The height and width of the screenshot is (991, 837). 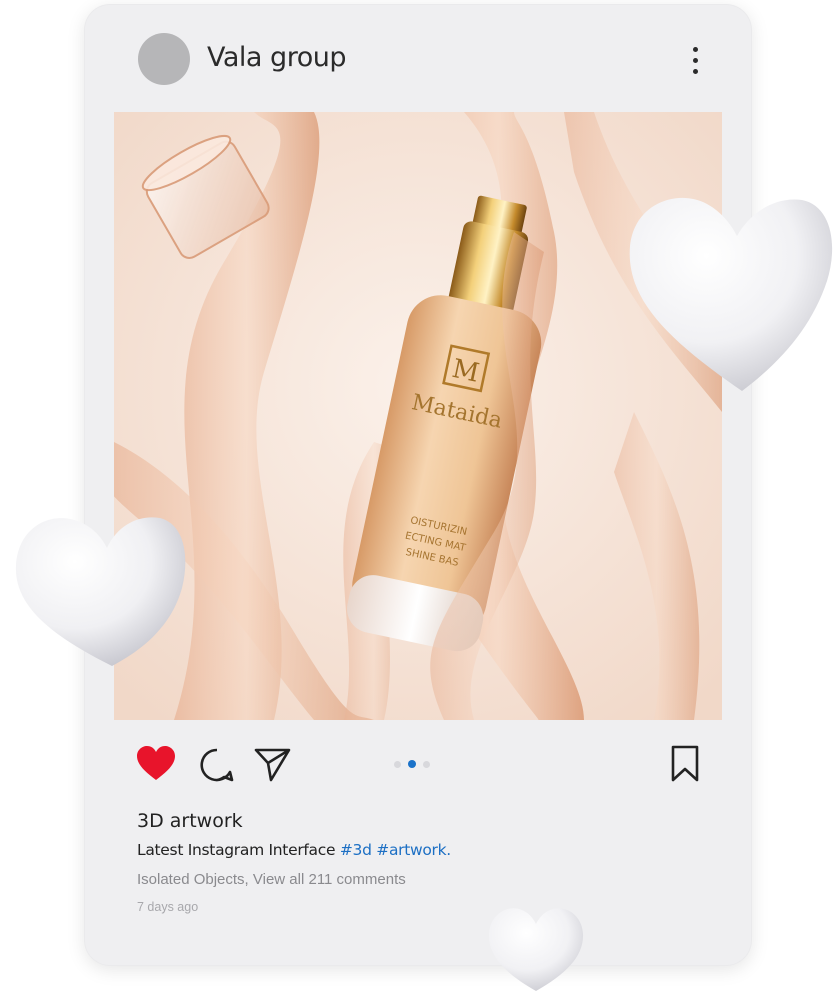 What do you see at coordinates (168, 907) in the screenshot?
I see `post-timestamp: 7 days ago` at bounding box center [168, 907].